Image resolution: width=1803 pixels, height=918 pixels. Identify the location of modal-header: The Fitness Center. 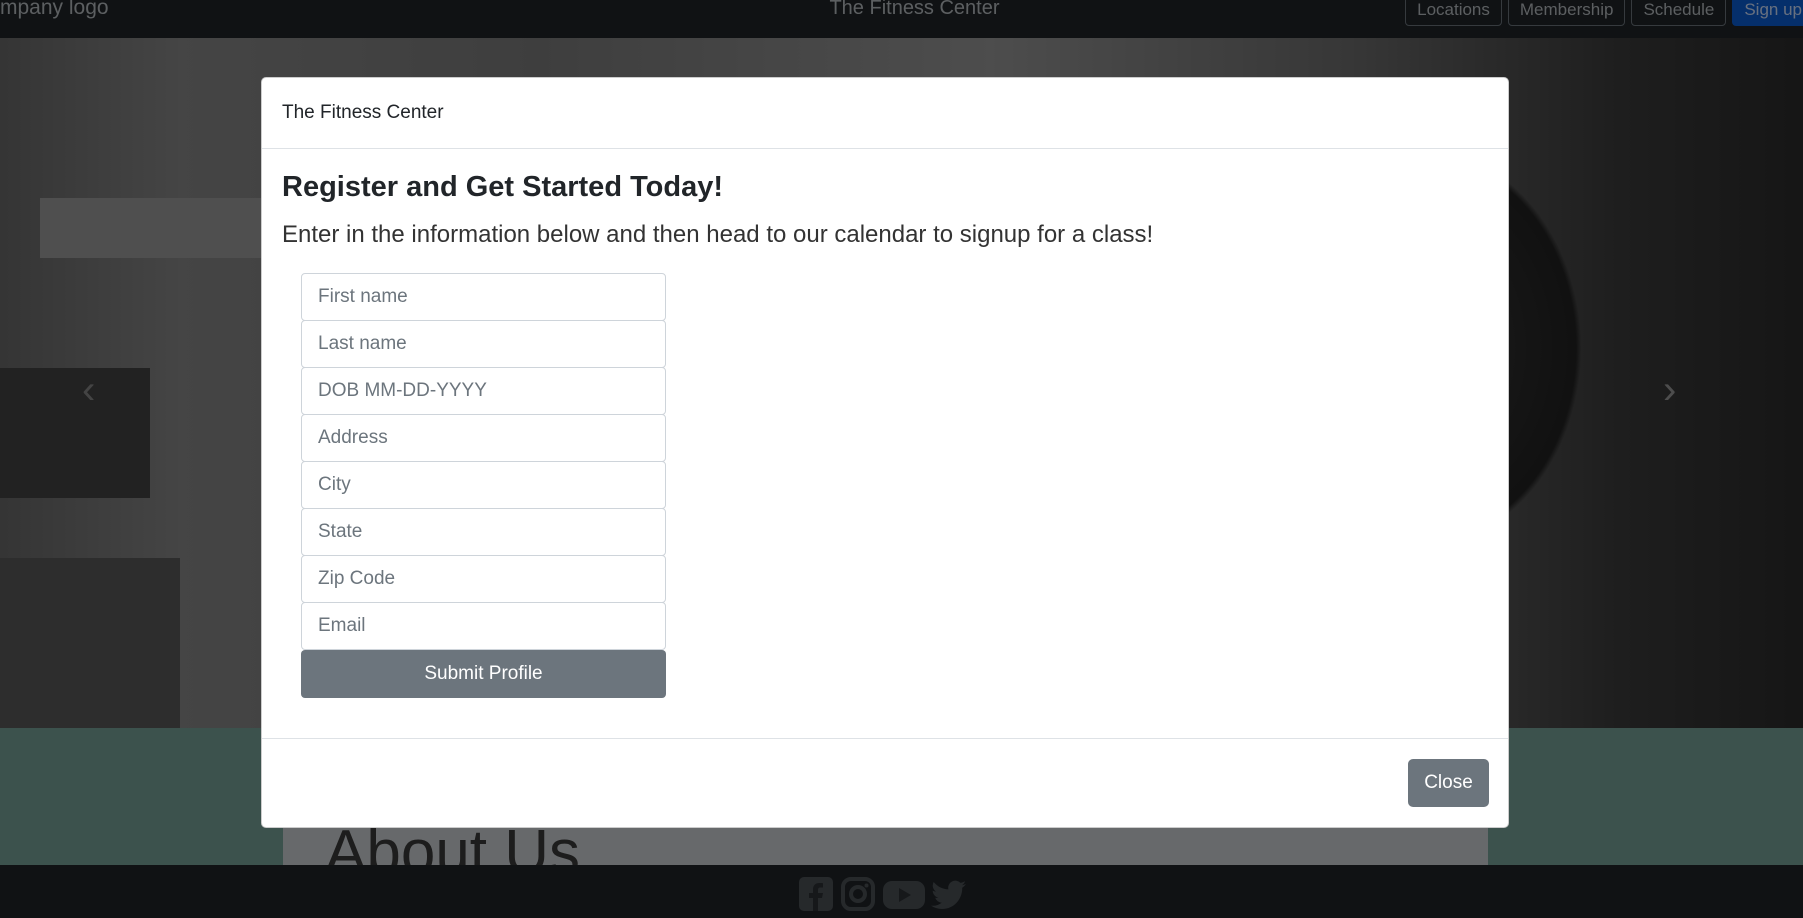
(885, 113).